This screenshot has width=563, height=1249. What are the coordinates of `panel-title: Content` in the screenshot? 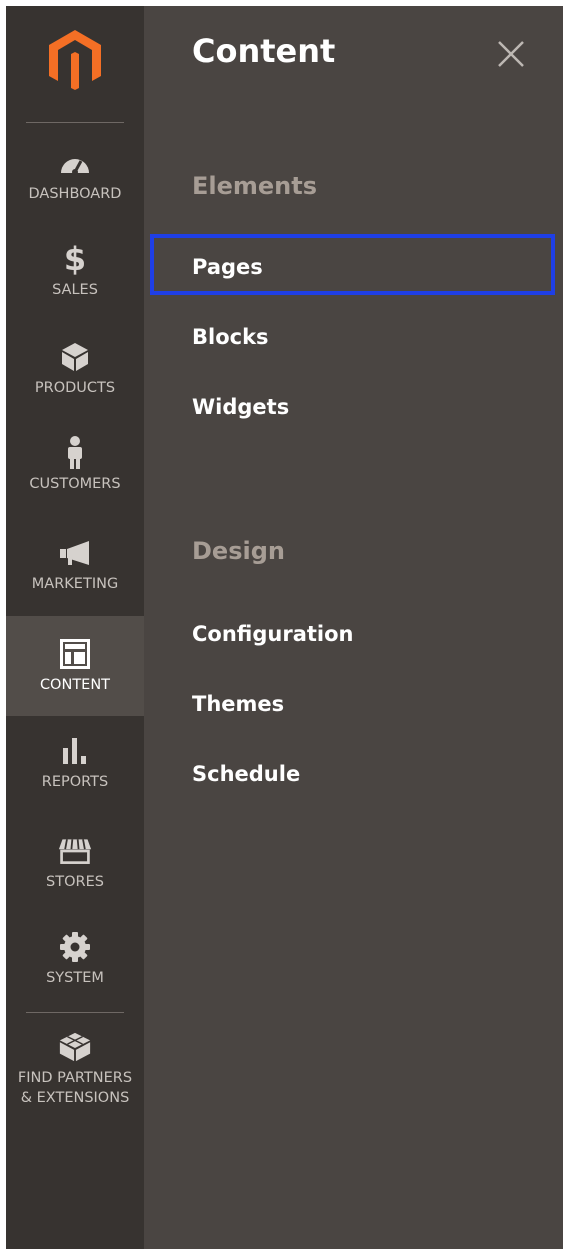 It's located at (264, 51).